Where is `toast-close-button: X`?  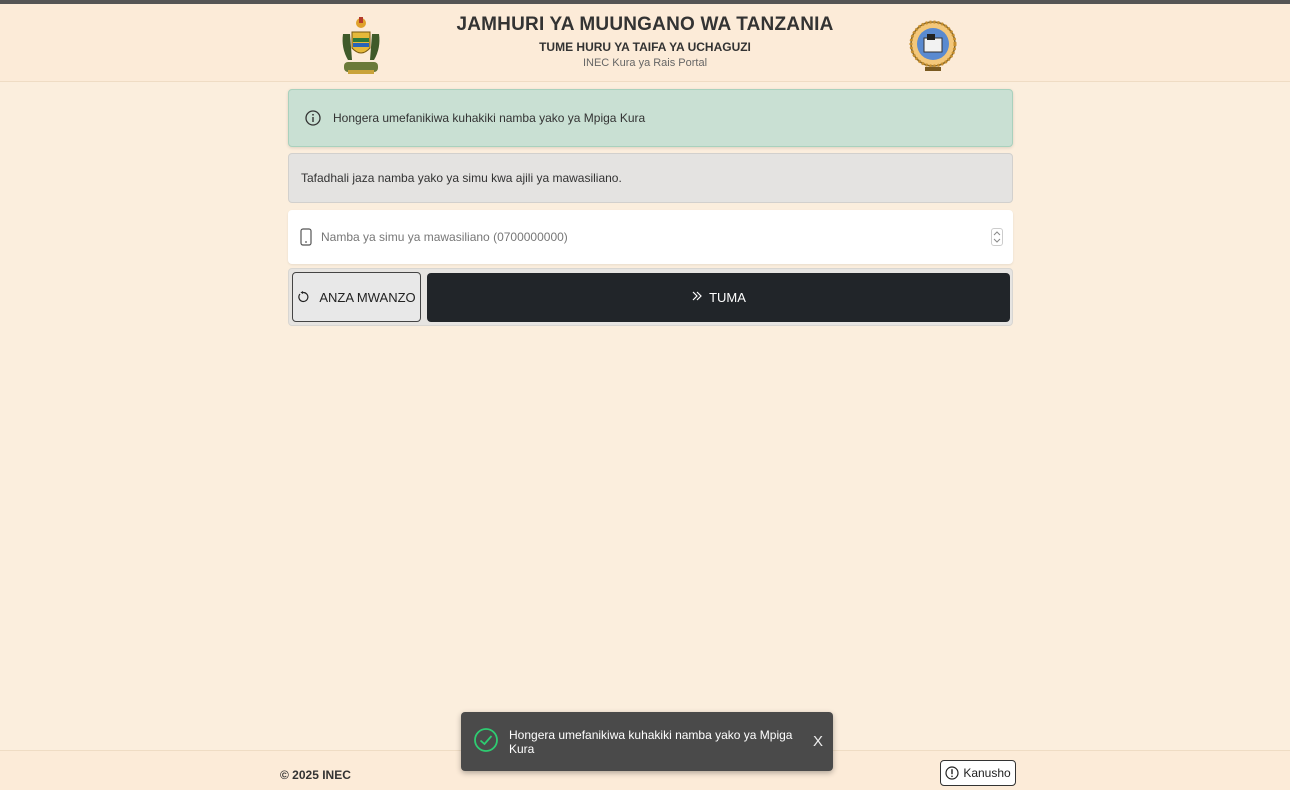
toast-close-button: X is located at coordinates (818, 741).